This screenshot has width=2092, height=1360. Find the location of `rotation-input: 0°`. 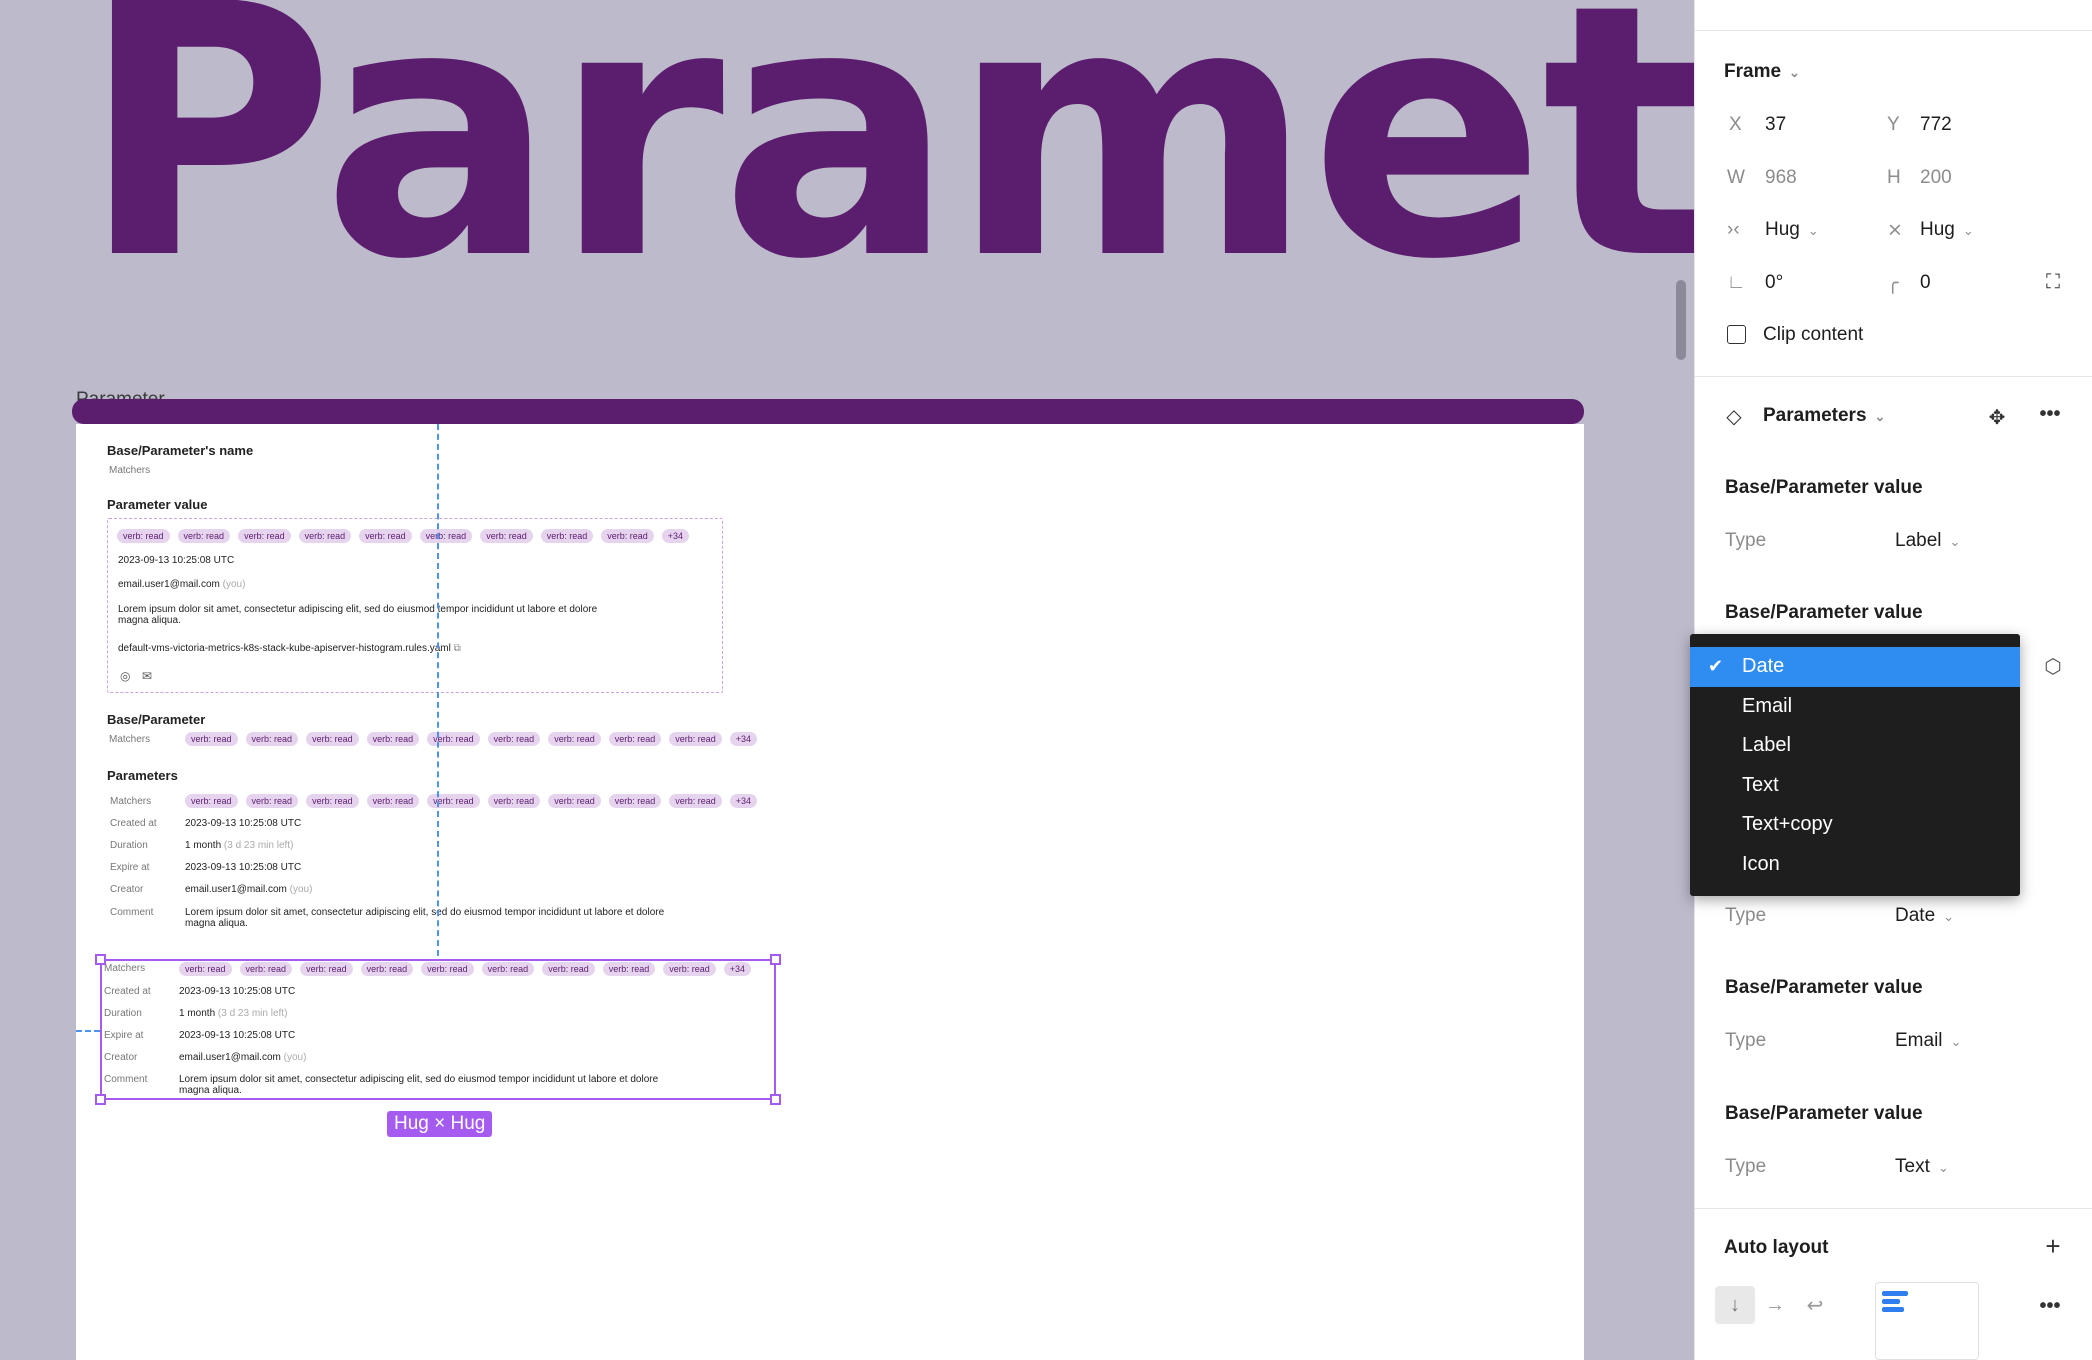

rotation-input: 0° is located at coordinates (1774, 283).